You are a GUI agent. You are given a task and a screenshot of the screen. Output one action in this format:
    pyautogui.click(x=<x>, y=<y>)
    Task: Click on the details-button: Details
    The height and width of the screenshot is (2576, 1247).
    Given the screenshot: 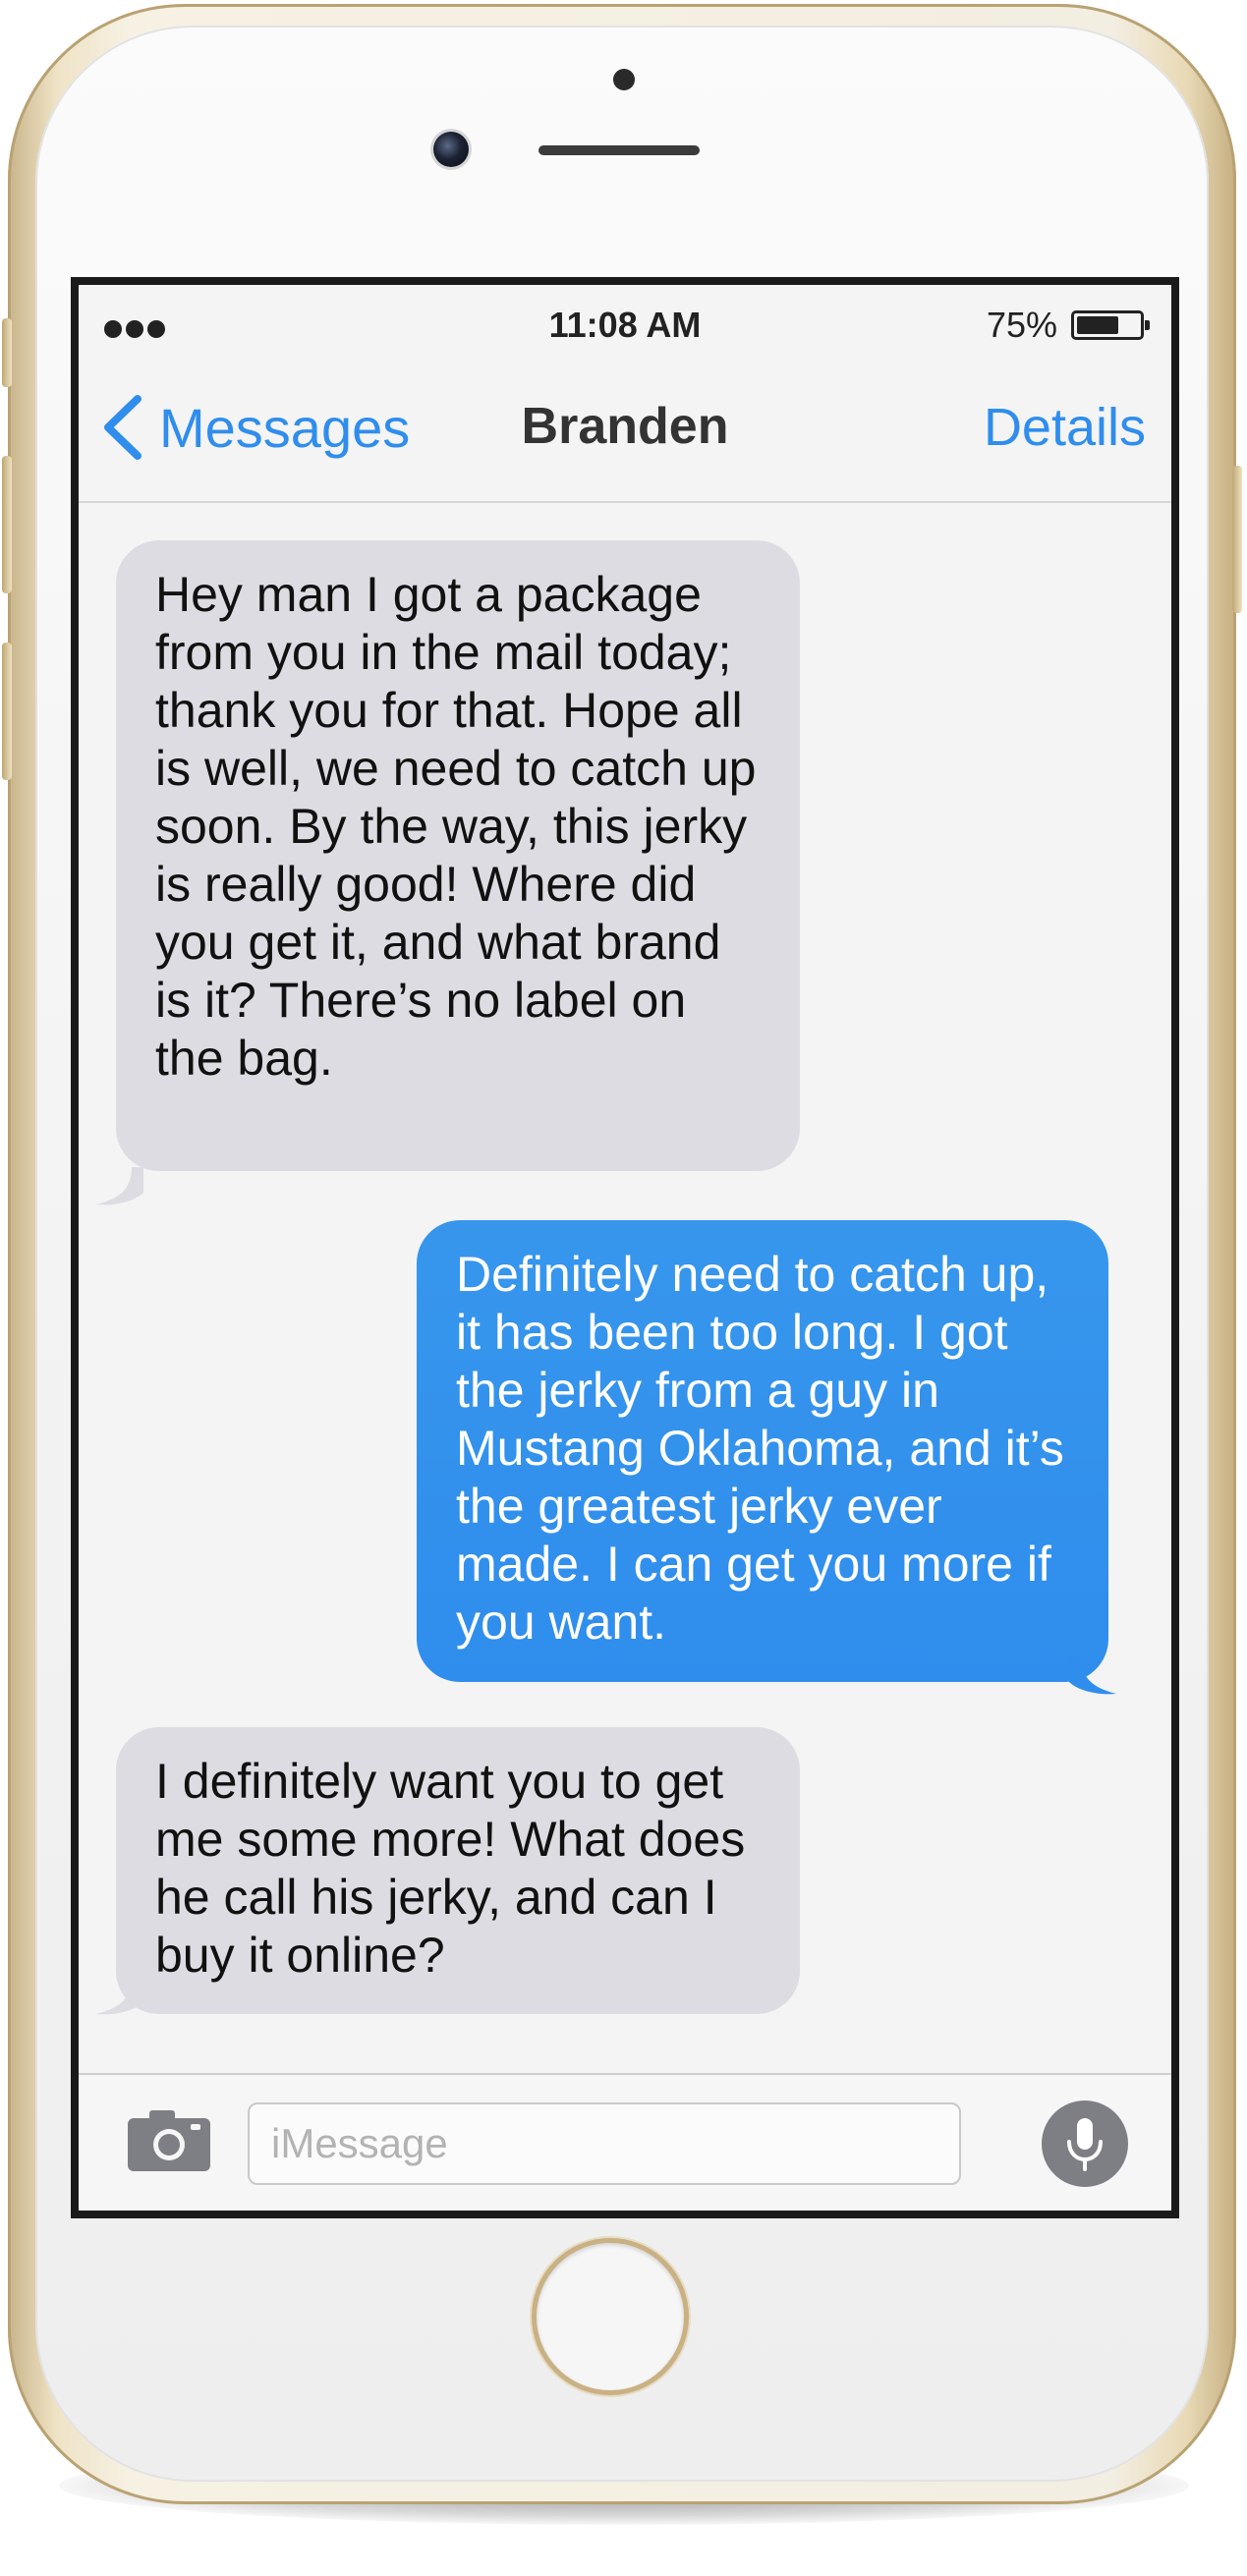 What is the action you would take?
    pyautogui.click(x=1065, y=427)
    